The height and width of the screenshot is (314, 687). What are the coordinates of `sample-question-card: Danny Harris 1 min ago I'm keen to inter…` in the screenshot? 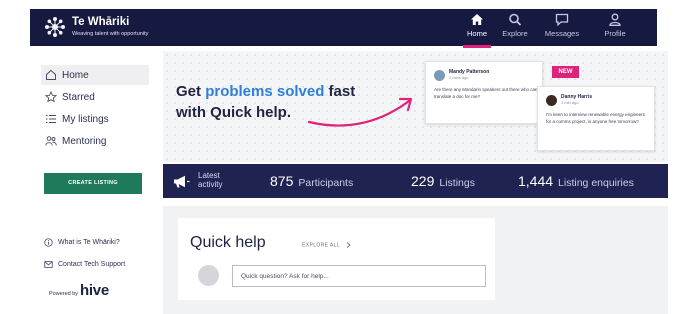 It's located at (596, 118).